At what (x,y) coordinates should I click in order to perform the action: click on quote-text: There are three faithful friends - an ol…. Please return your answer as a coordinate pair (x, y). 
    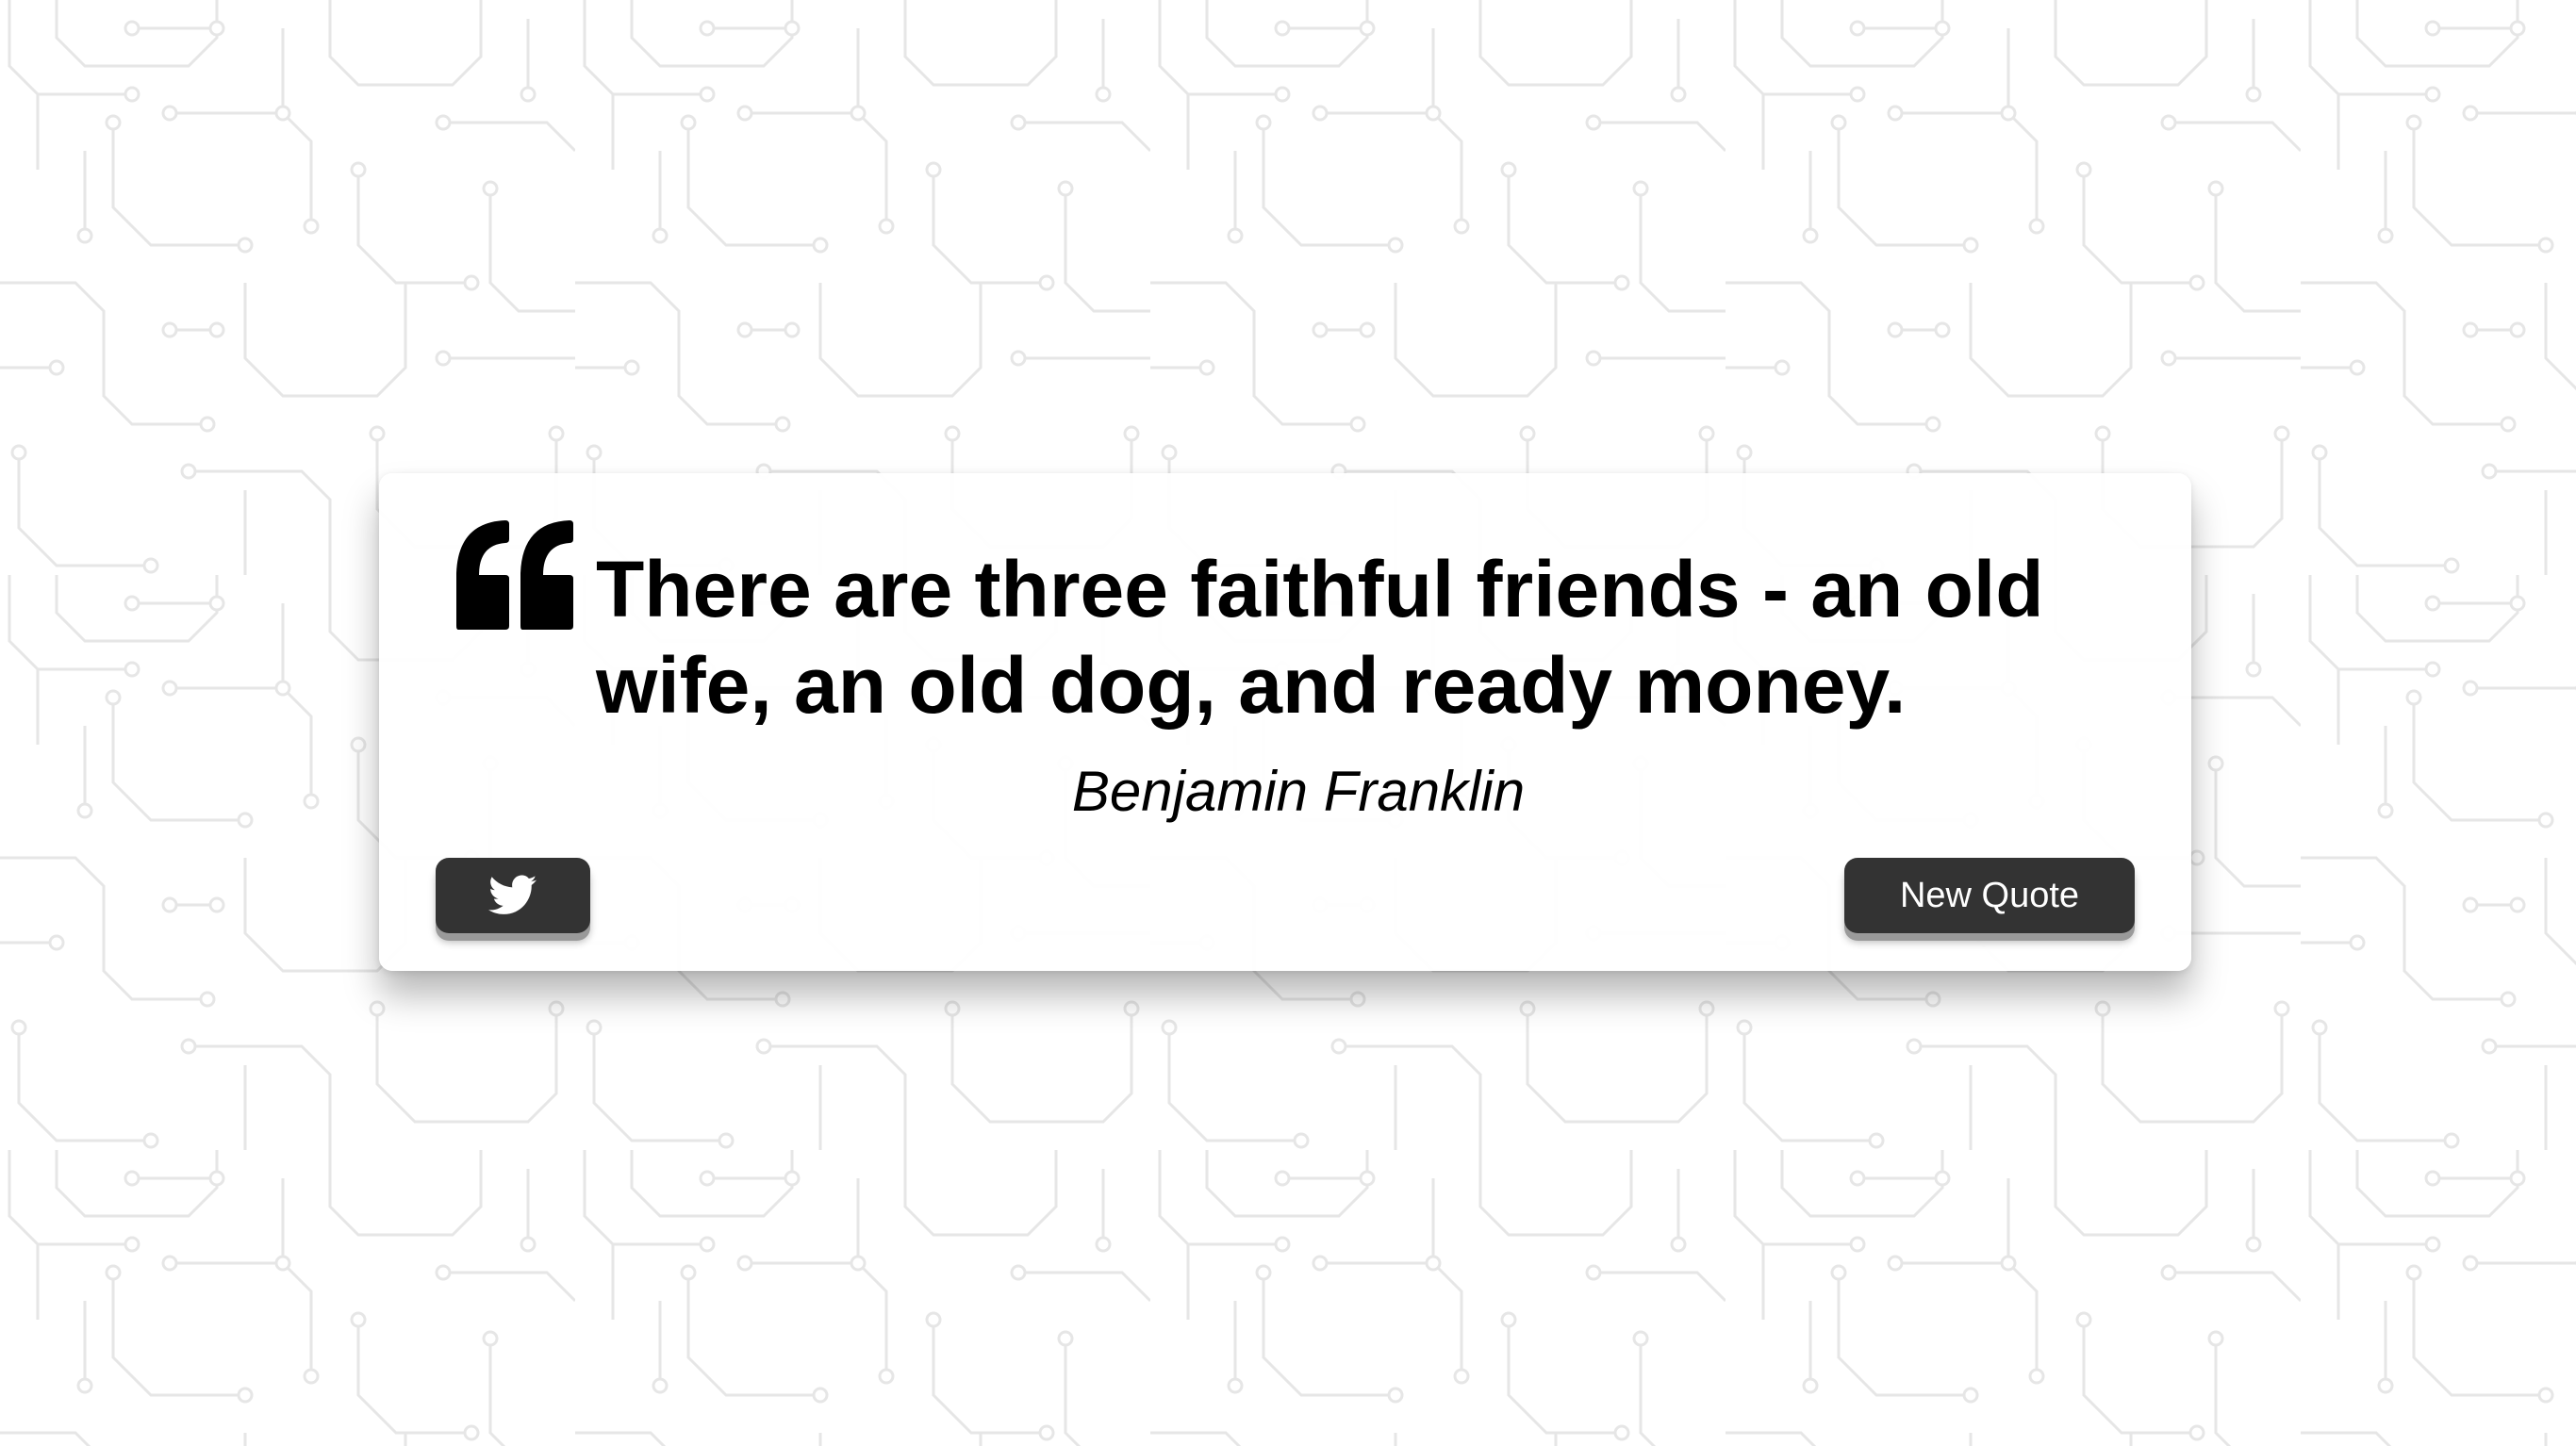
    Looking at the image, I should click on (1320, 637).